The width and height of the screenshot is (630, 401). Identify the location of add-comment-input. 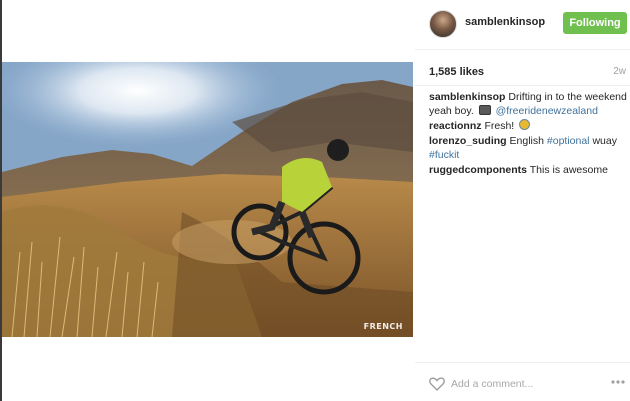
(524, 384).